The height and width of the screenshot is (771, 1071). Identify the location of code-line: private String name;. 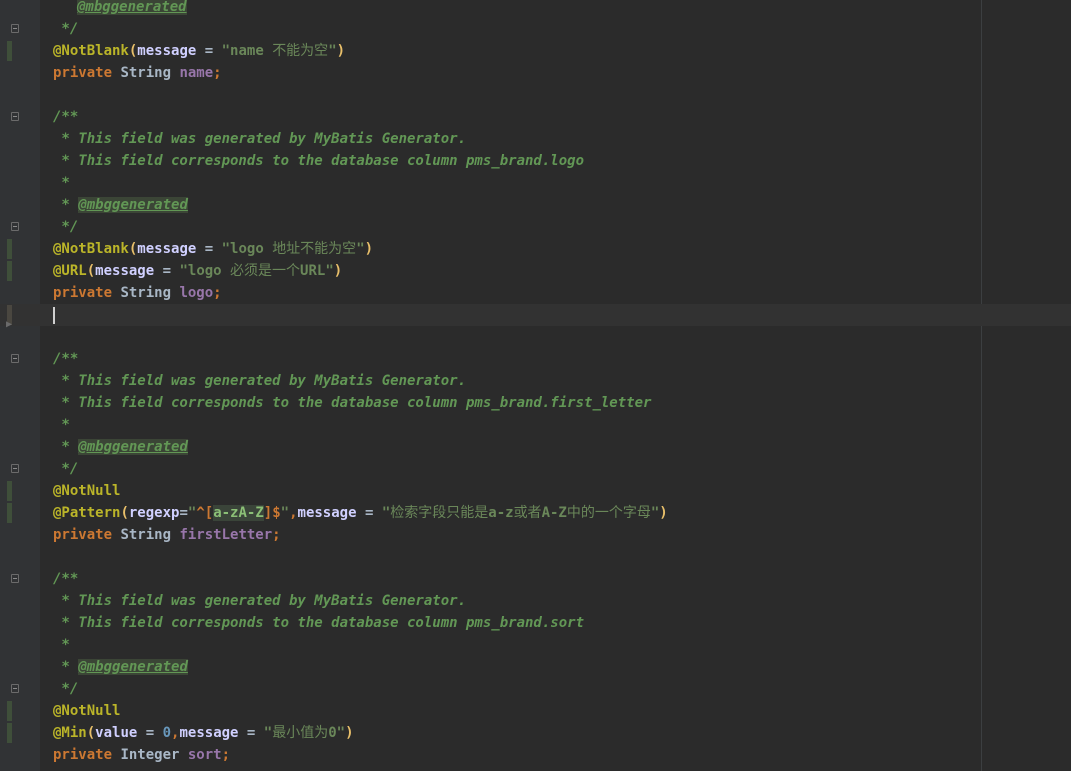
(535, 73).